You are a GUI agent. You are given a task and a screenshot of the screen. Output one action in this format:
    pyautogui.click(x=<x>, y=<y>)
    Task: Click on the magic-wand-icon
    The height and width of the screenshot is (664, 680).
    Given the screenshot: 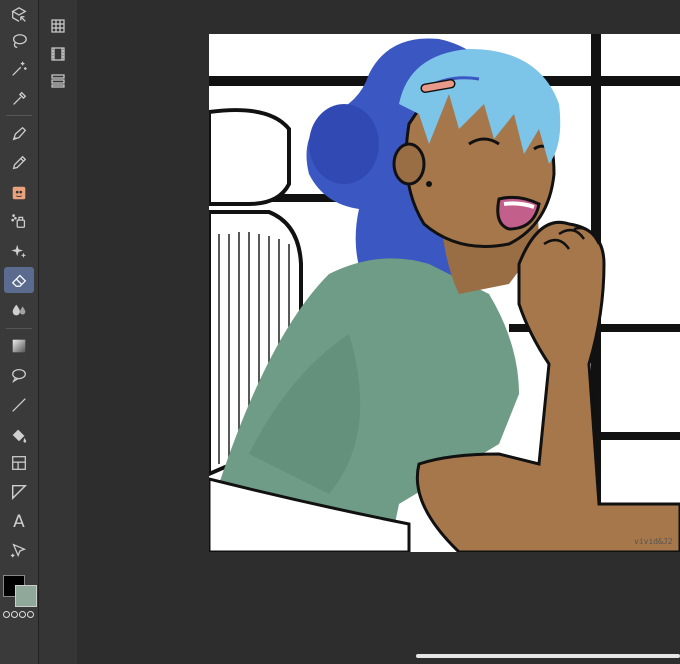 What is the action you would take?
    pyautogui.click(x=19, y=69)
    